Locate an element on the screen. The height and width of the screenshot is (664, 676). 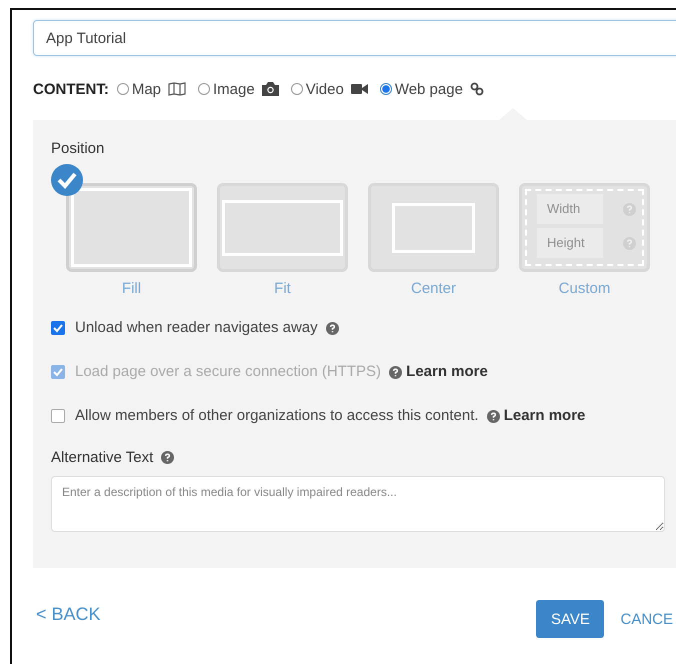
width-field: Width is located at coordinates (570, 209).